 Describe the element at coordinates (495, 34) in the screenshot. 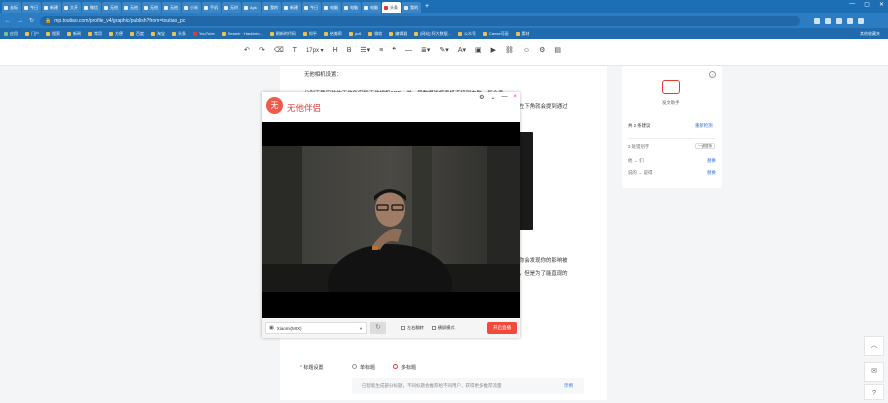

I see `bookmark-item: Canva可画` at that location.